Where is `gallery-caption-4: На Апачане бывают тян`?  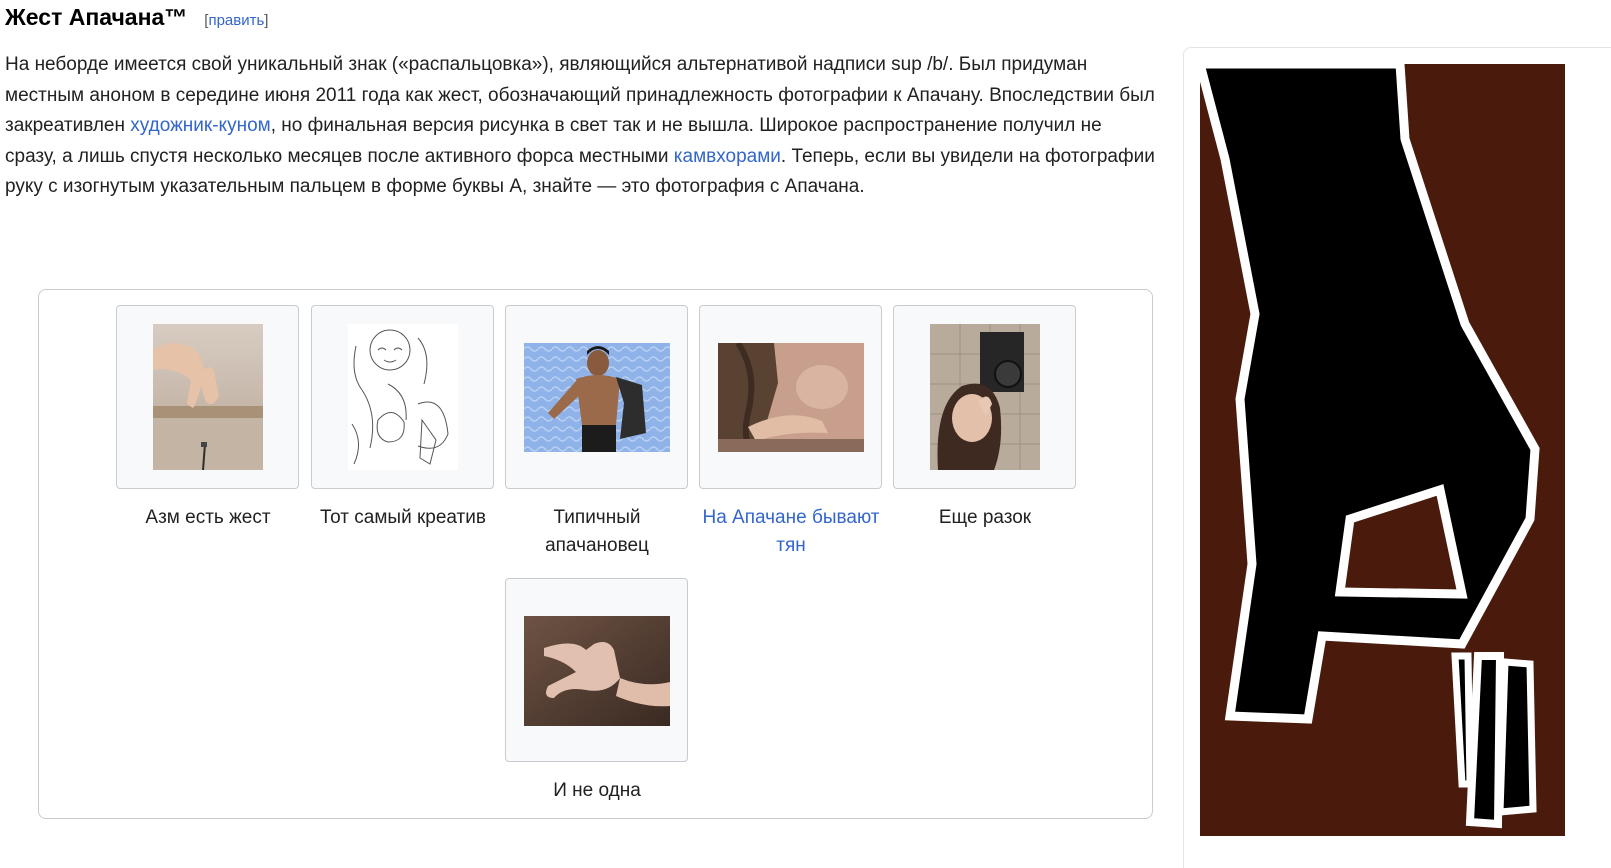
gallery-caption-4: На Апачане бывают тян is located at coordinates (791, 532).